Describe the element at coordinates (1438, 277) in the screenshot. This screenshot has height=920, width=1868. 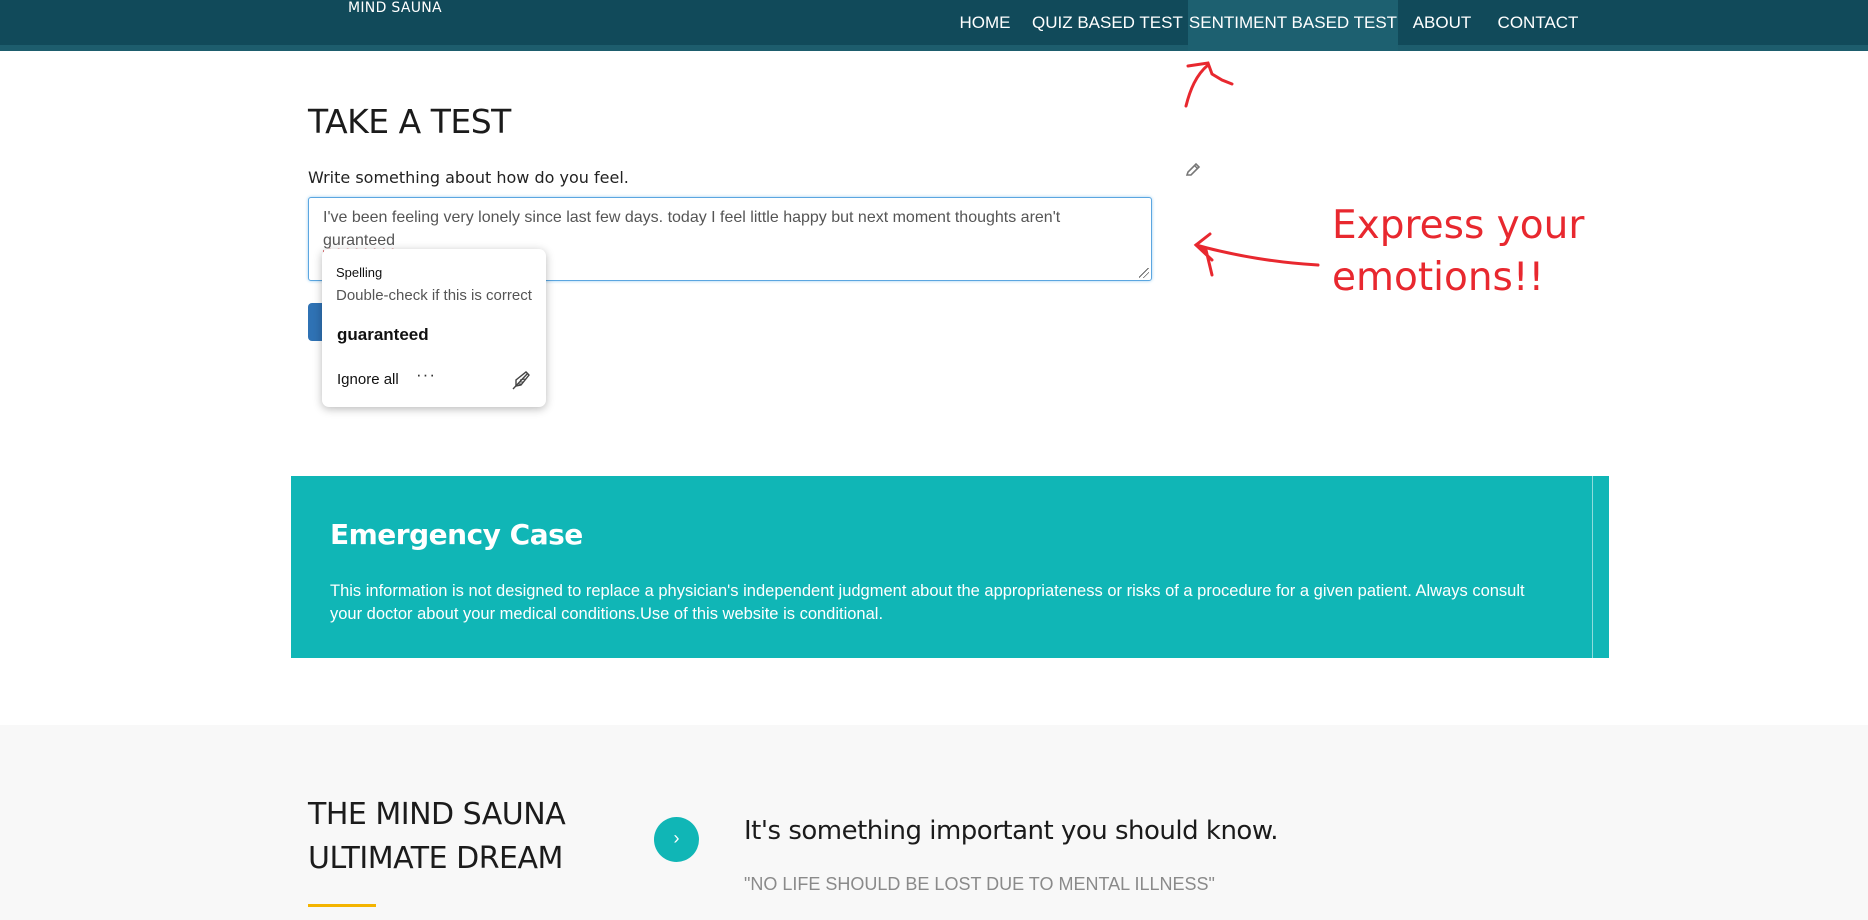
I see `annotation-line-2: emotions!!` at that location.